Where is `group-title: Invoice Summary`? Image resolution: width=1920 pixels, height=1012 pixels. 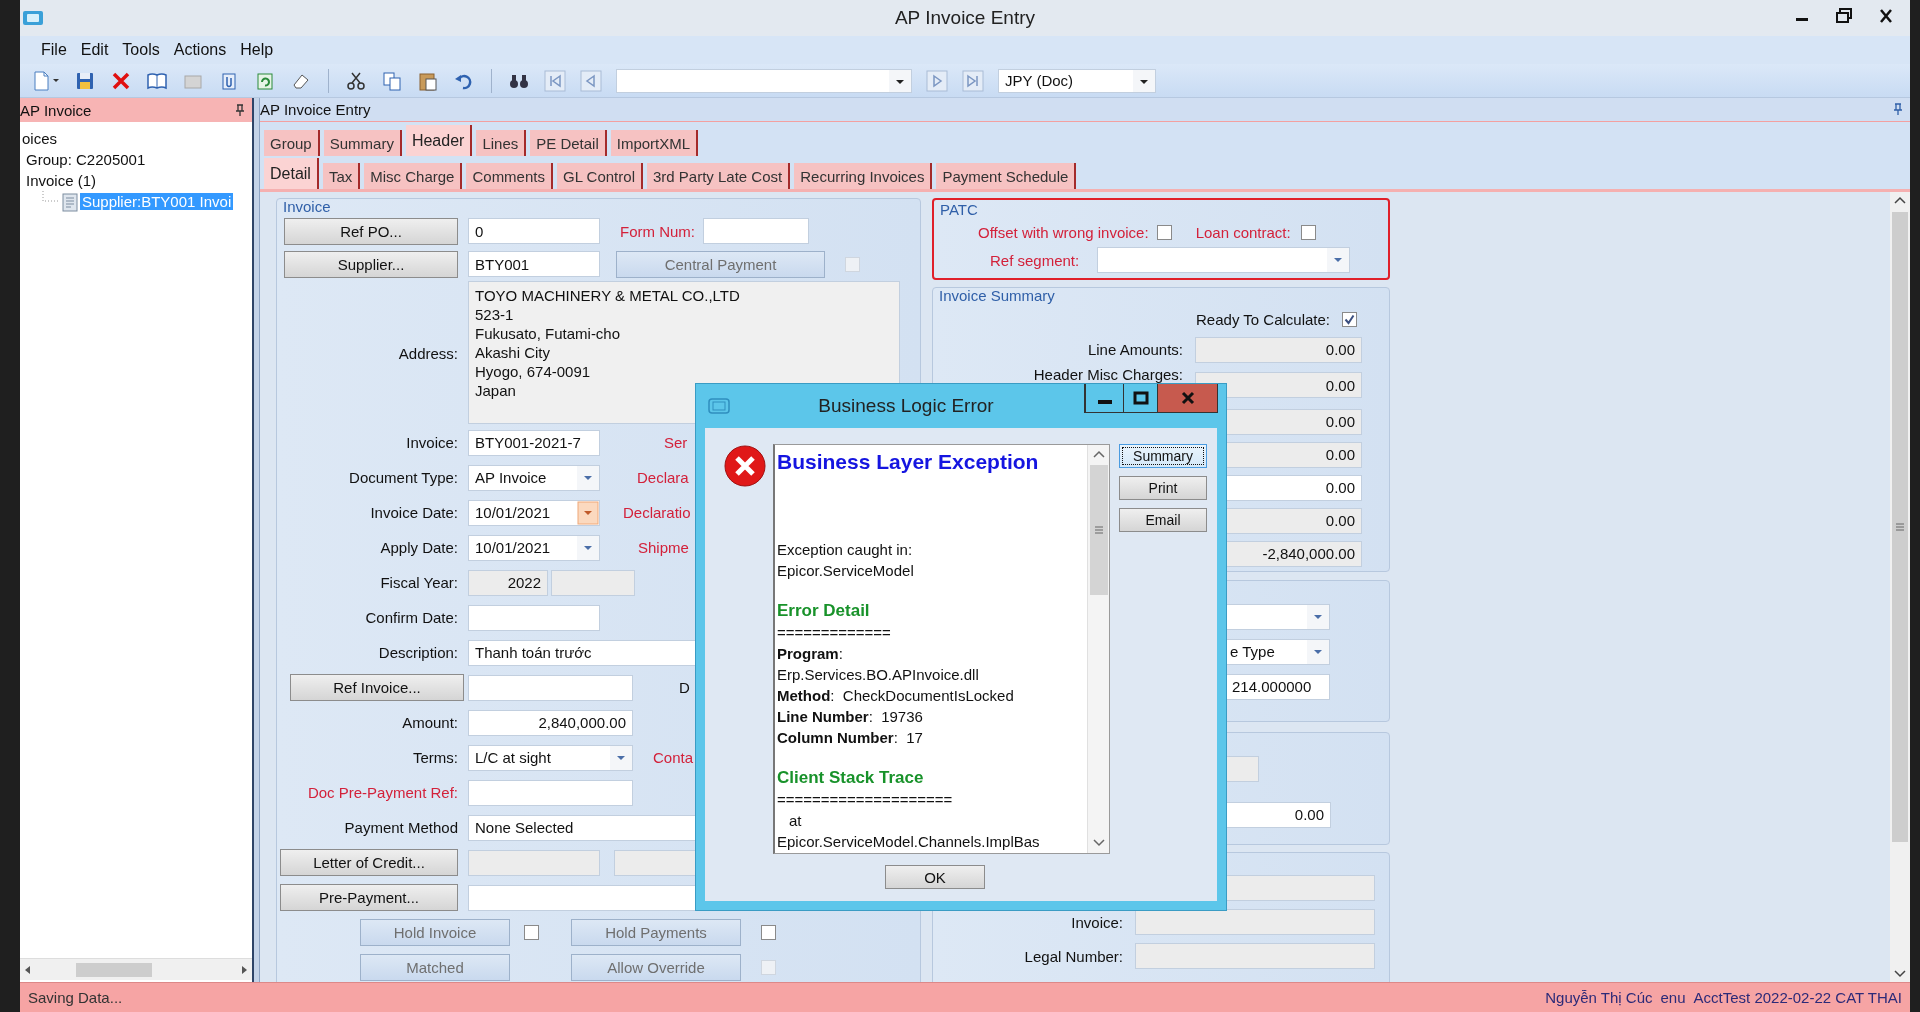 group-title: Invoice Summary is located at coordinates (997, 295).